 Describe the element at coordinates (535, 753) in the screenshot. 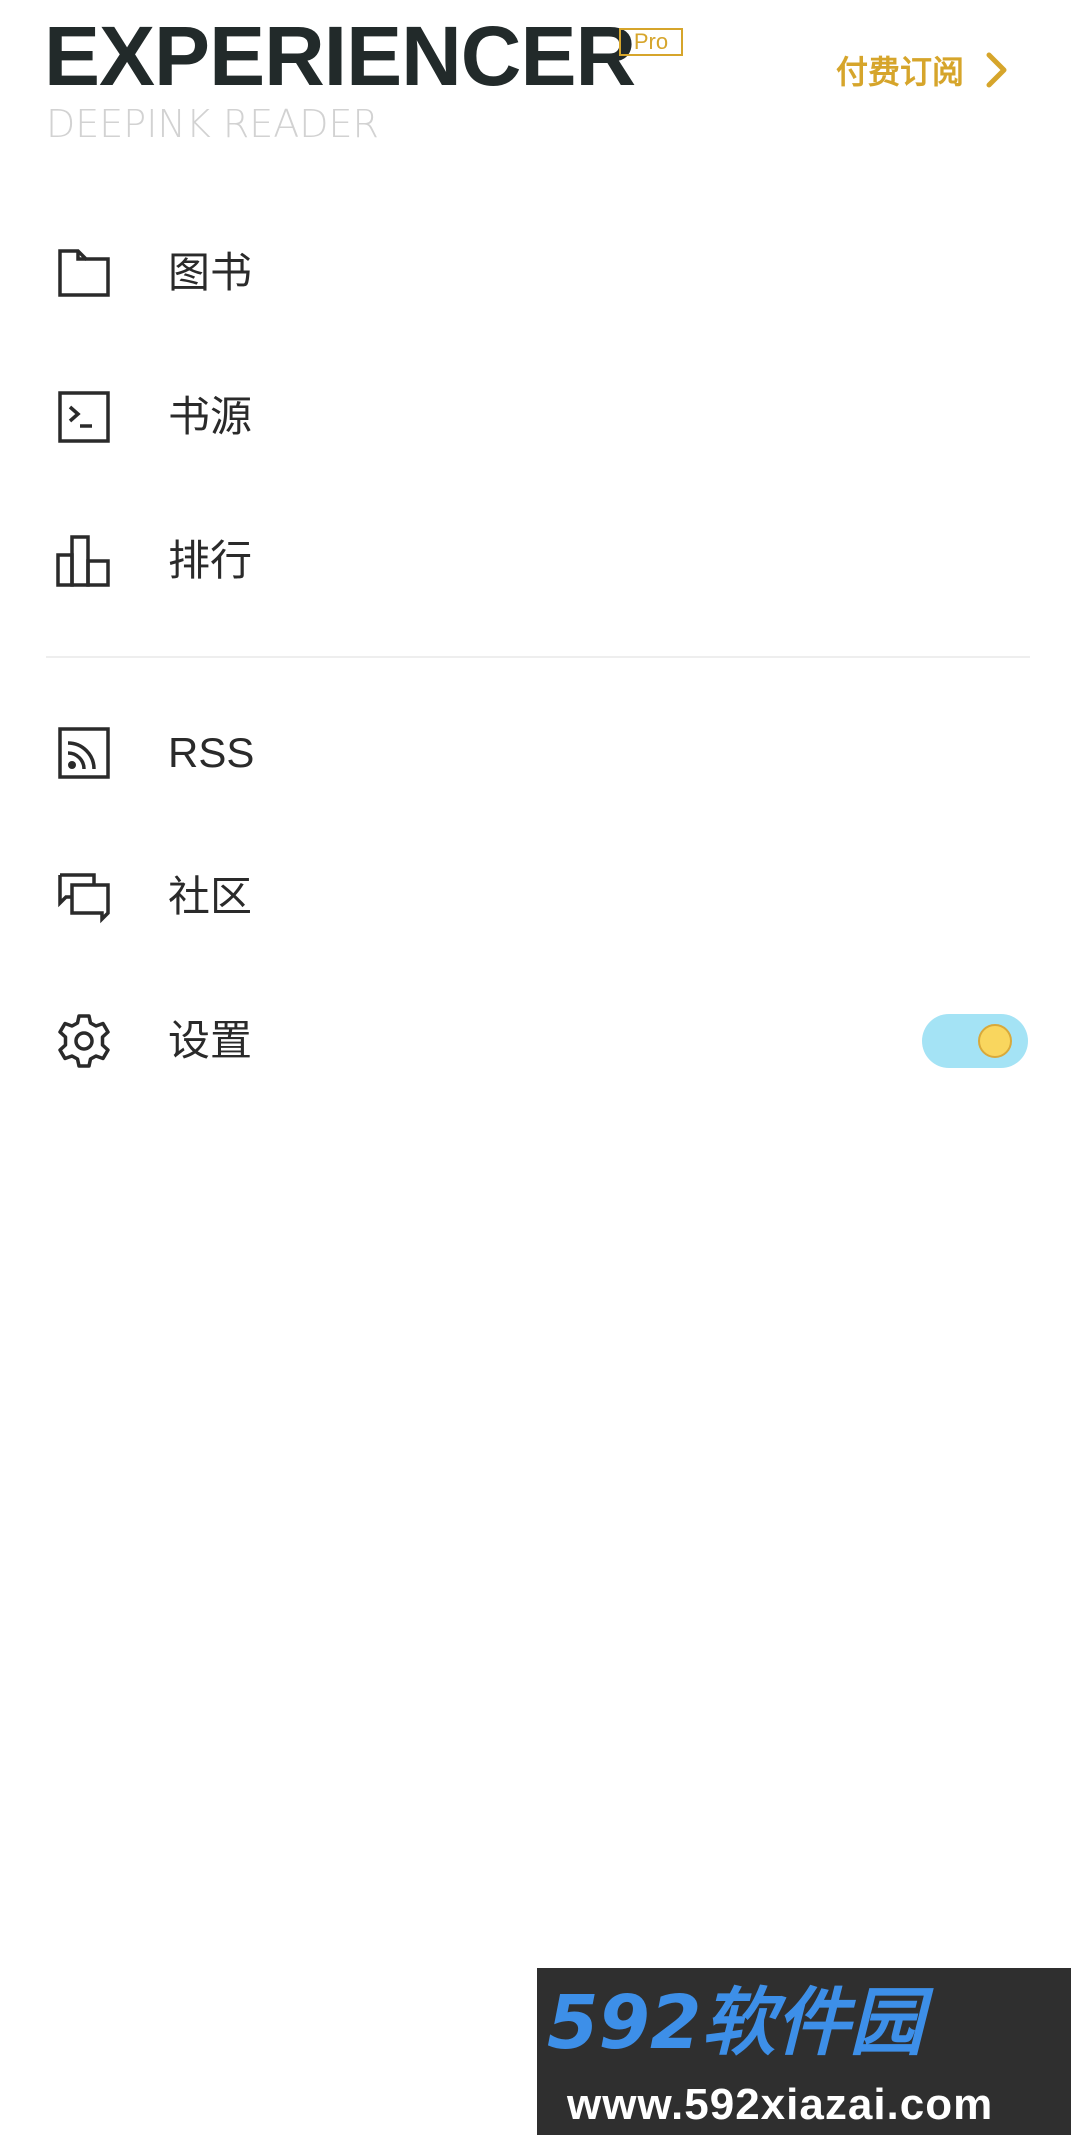

I see `menu-item-rss: RSS` at that location.